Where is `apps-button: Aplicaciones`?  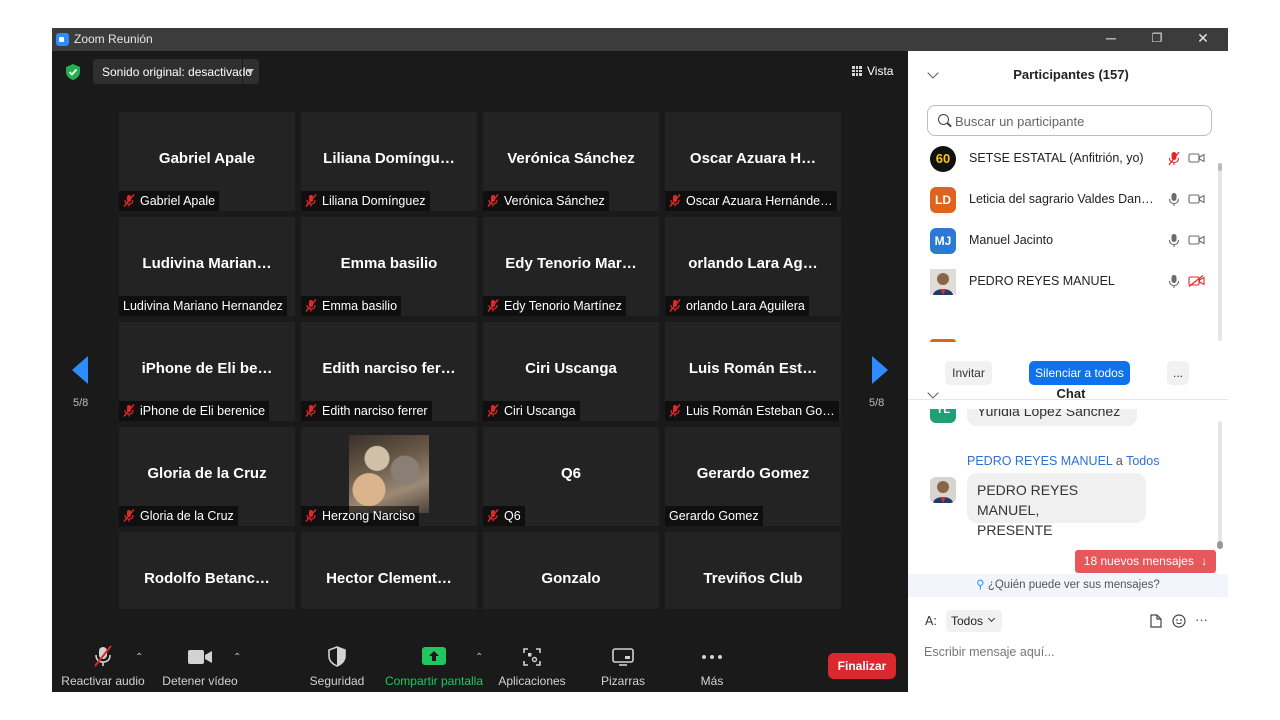 apps-button: Aplicaciones is located at coordinates (532, 650).